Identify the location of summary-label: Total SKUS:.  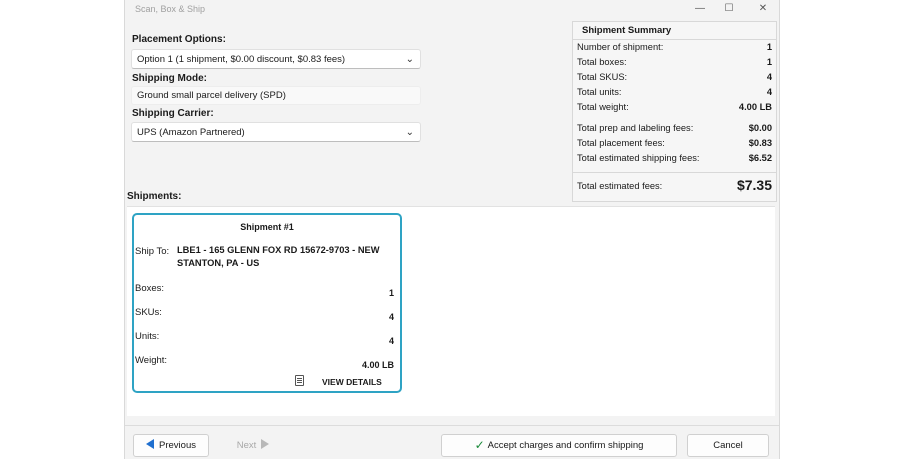
(602, 77).